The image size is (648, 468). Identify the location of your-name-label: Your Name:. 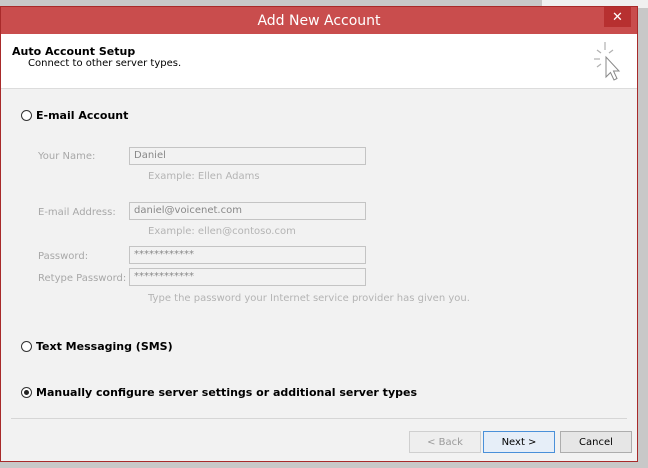
(67, 156).